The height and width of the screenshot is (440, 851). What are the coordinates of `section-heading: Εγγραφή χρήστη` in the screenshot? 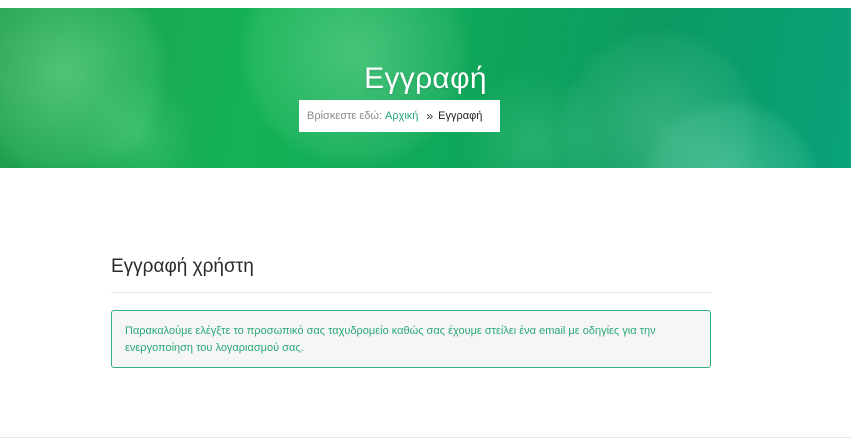 It's located at (411, 266).